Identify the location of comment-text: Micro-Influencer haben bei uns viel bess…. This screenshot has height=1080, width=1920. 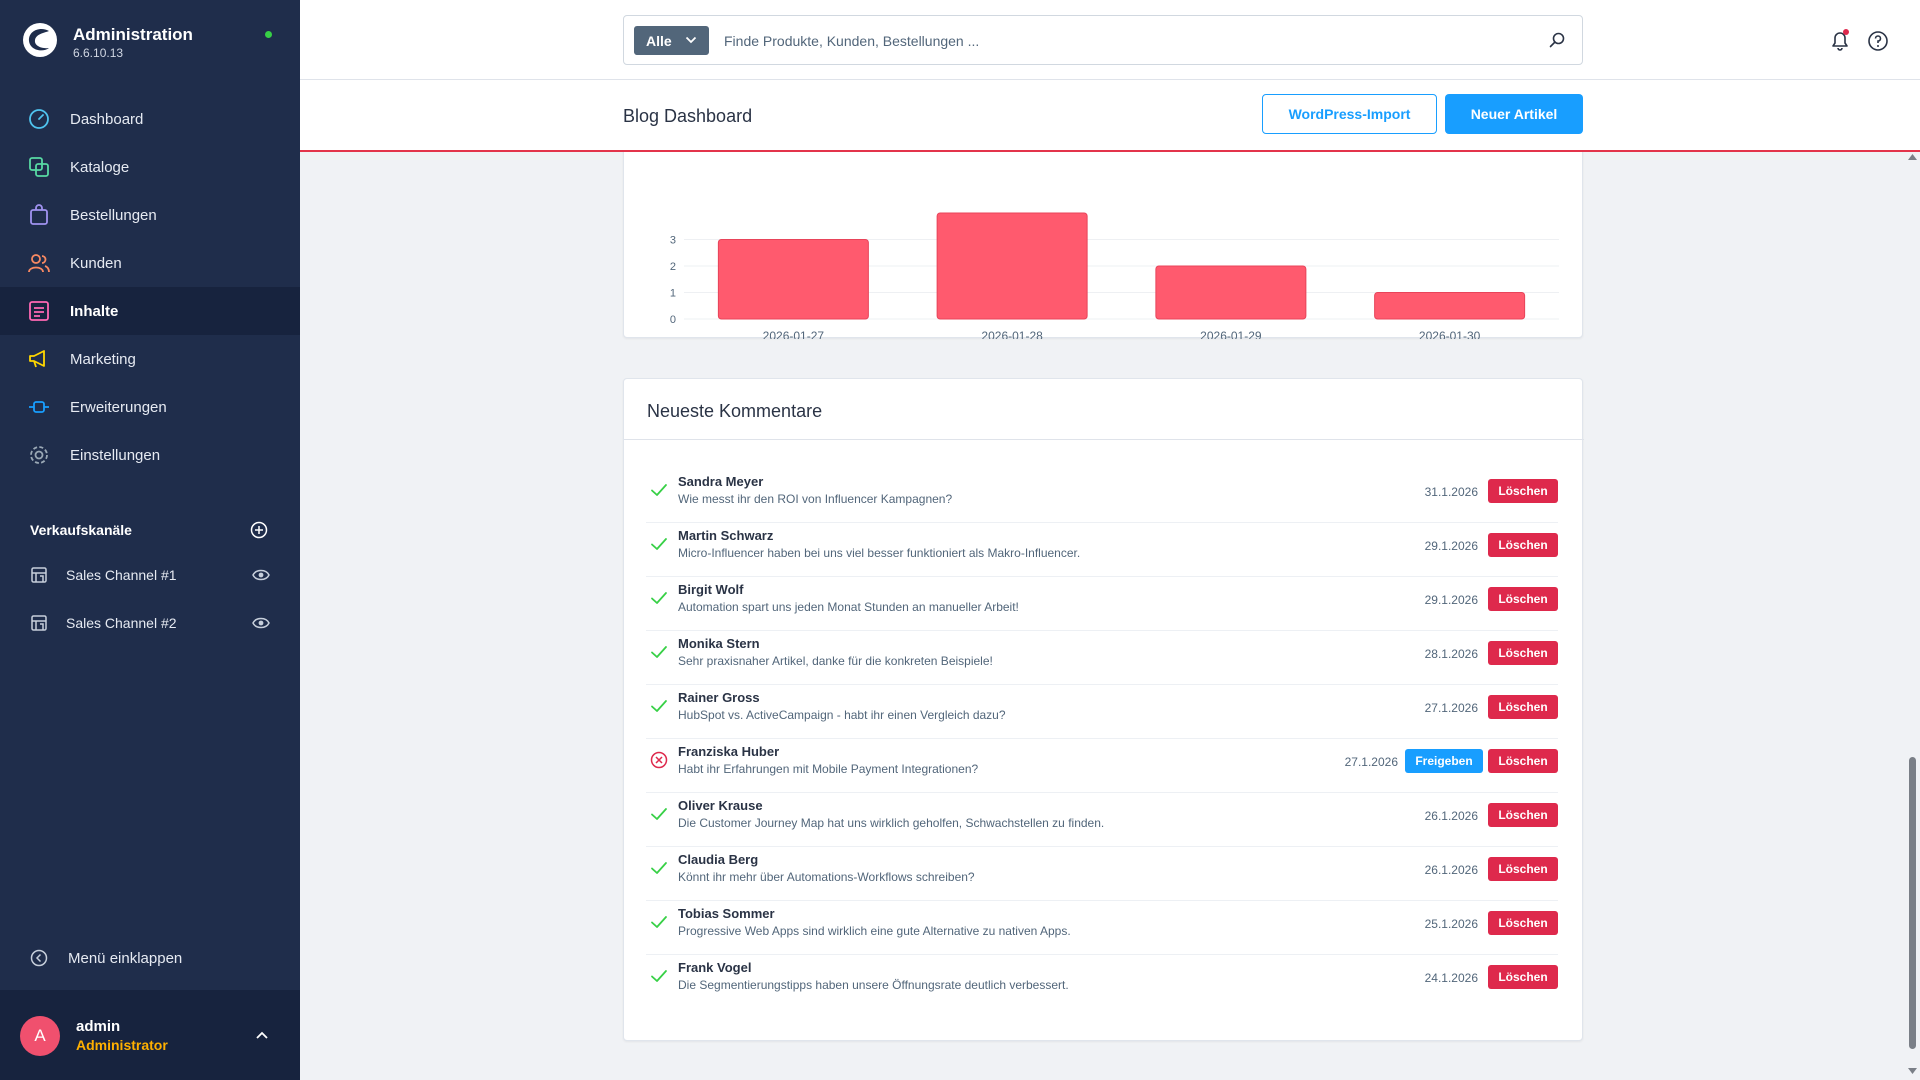
(879, 553).